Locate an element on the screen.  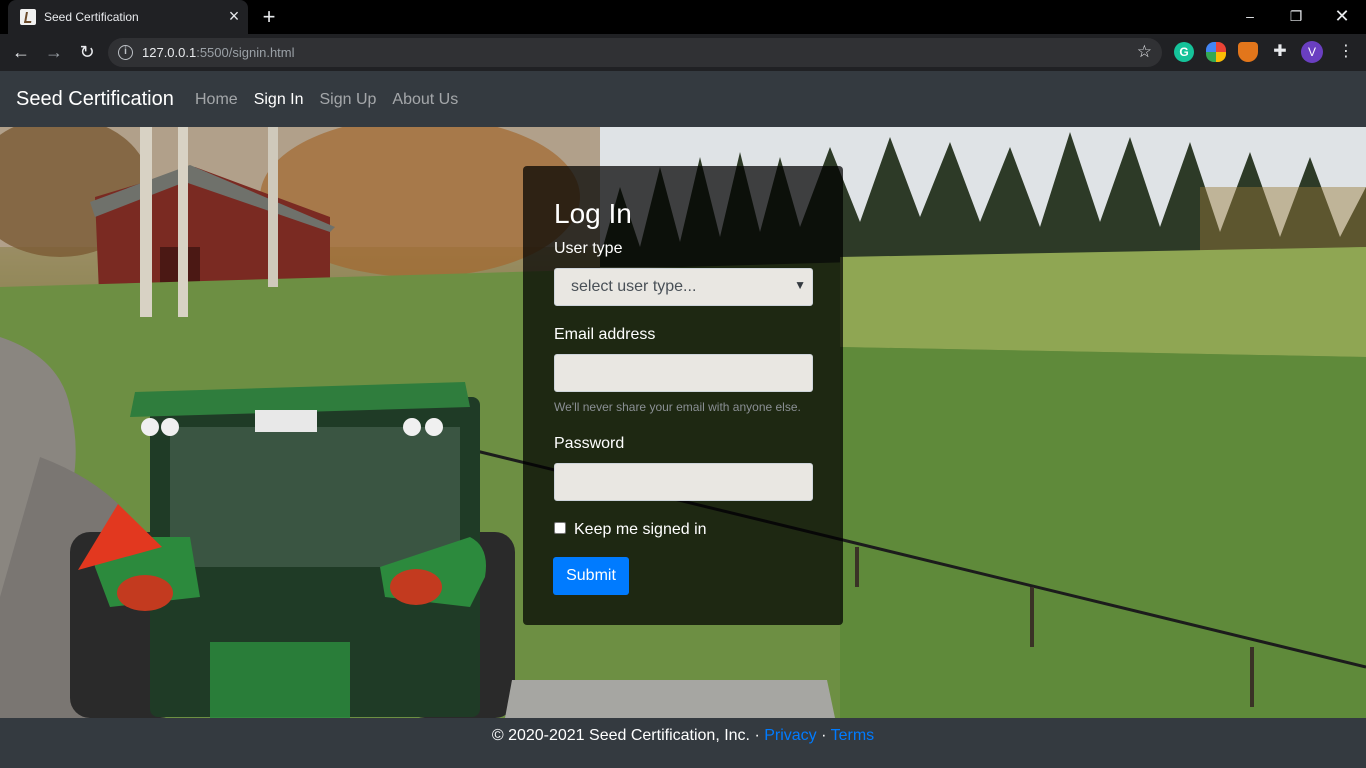
user-type-label: User type is located at coordinates (588, 248).